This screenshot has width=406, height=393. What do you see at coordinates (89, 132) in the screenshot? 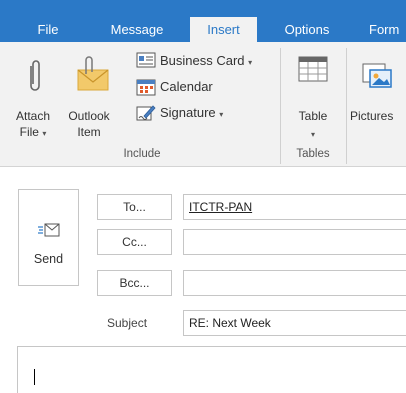
I see `outlook-item-label-2: Item` at bounding box center [89, 132].